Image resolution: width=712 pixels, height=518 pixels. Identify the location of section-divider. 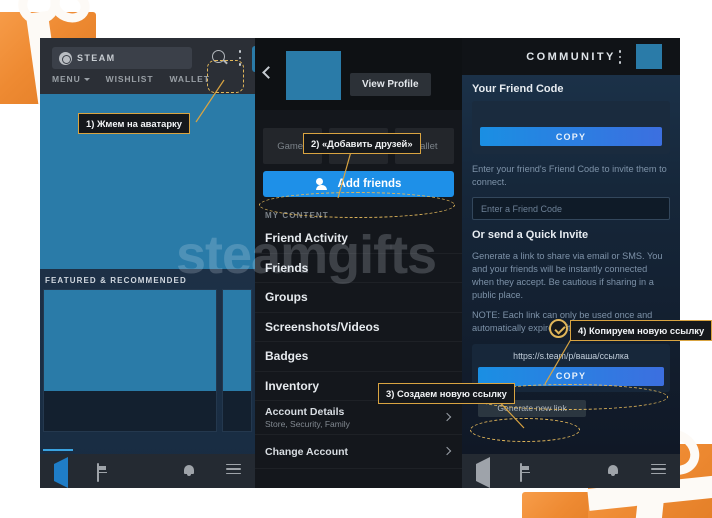
(571, 224).